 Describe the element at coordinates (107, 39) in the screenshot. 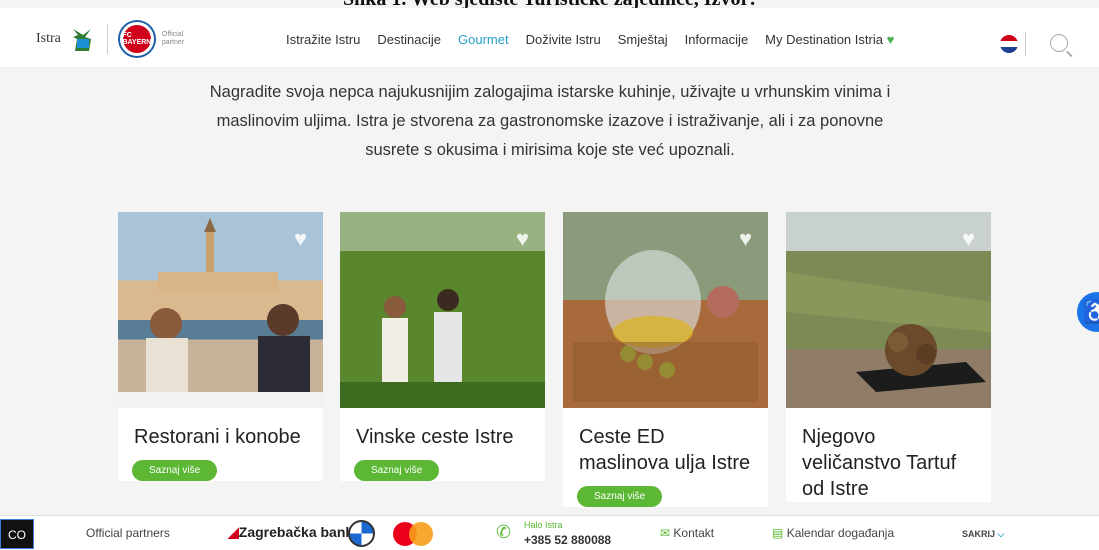

I see `logo-divider` at that location.